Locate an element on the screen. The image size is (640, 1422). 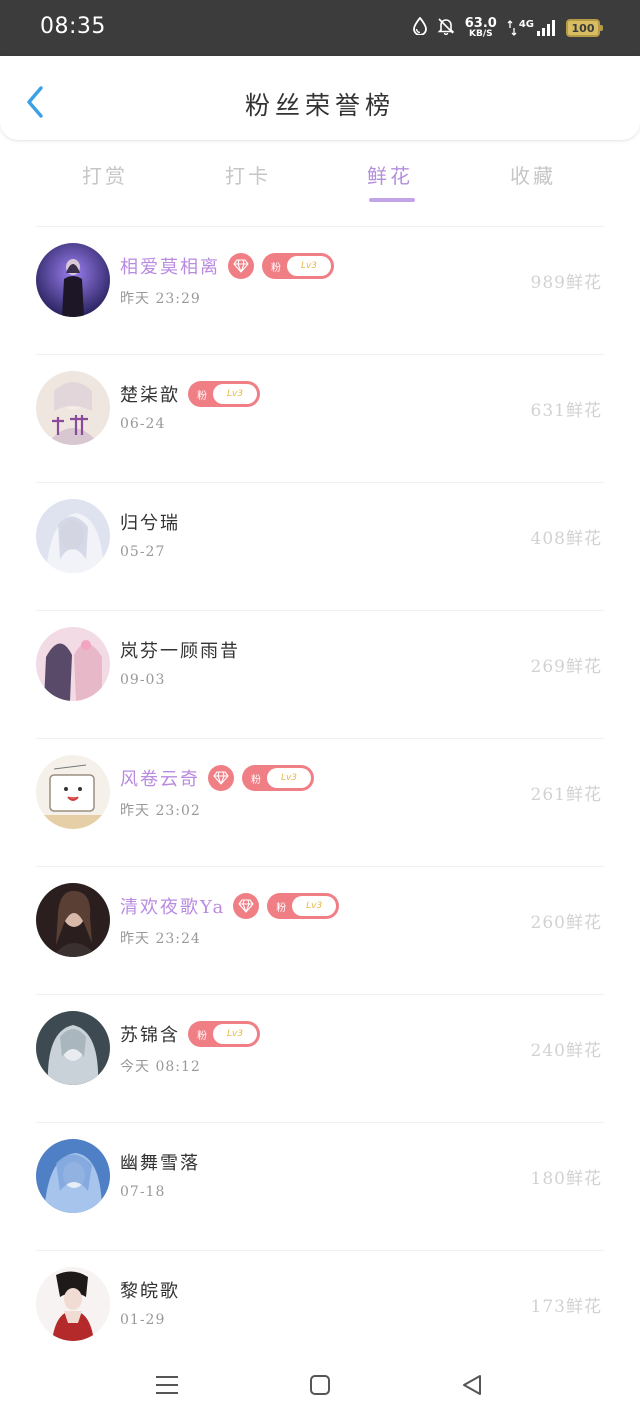
timestamp: 昨天 23:24 is located at coordinates (160, 939).